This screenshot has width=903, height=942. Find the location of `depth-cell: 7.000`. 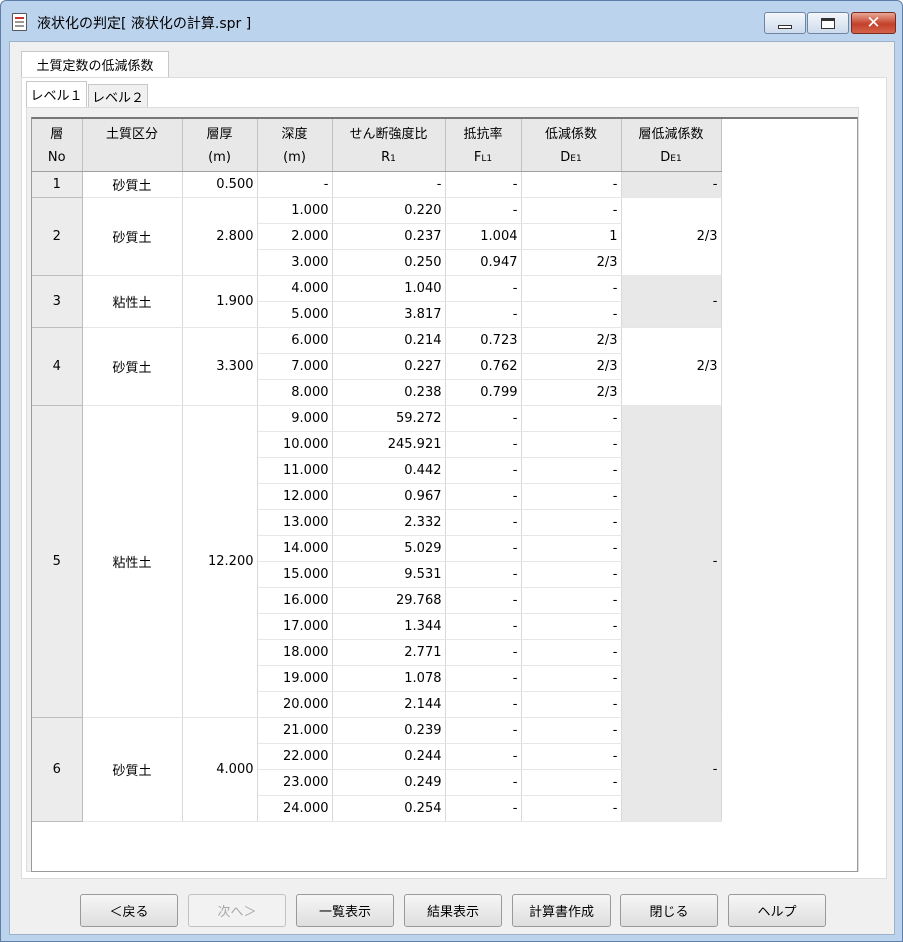

depth-cell: 7.000 is located at coordinates (295, 366).